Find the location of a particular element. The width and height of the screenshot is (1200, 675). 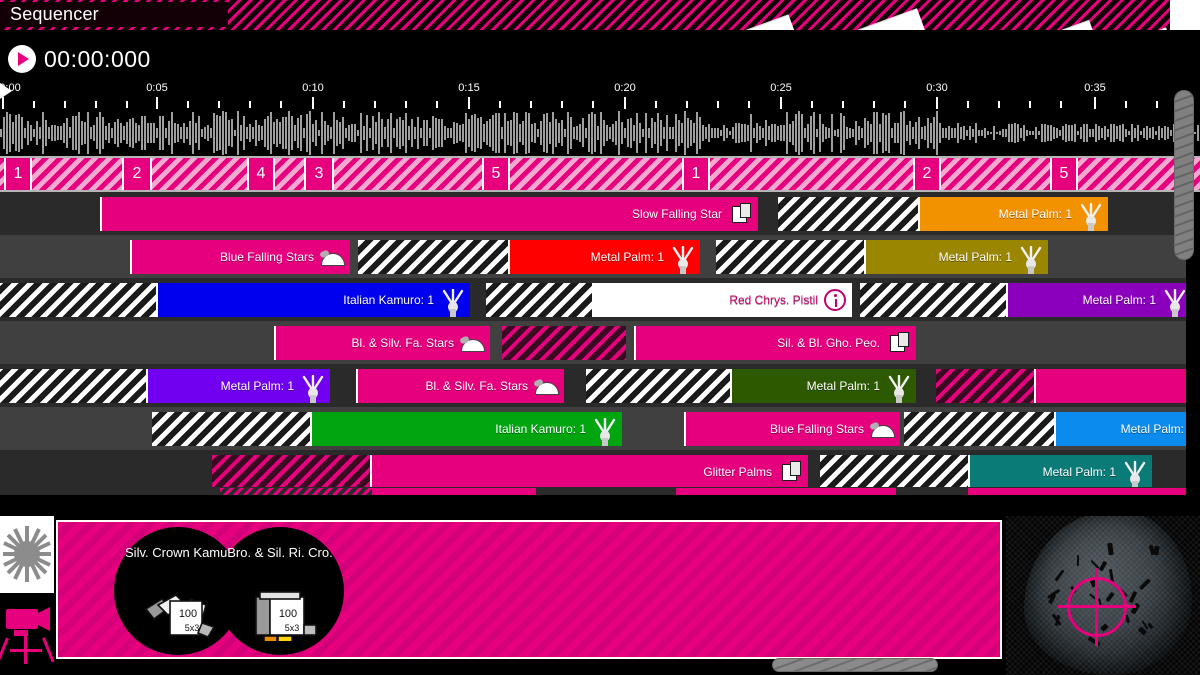

rocket-glyph is located at coordinates (1135, 475).